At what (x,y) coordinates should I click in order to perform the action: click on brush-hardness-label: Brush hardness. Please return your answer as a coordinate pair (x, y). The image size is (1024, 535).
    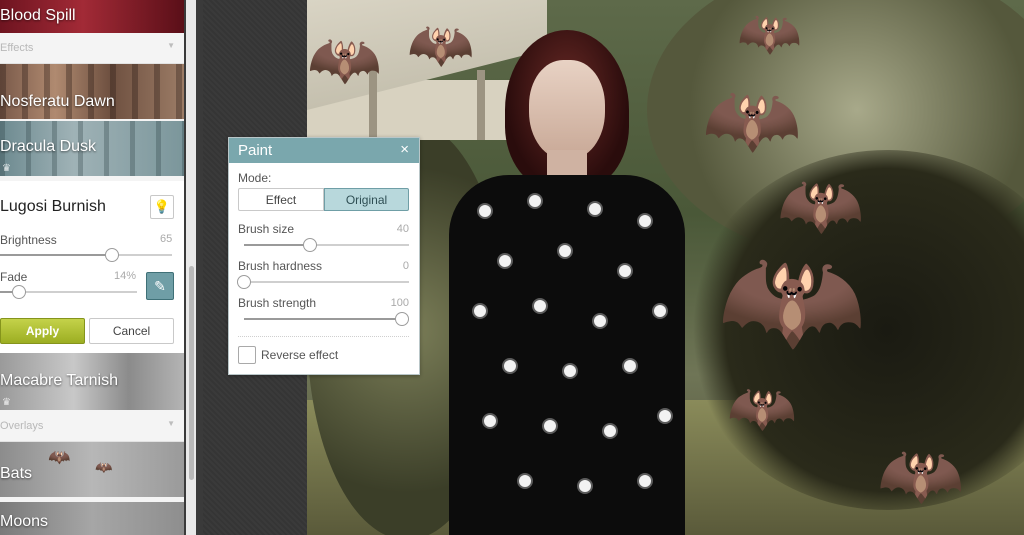
    Looking at the image, I should click on (280, 266).